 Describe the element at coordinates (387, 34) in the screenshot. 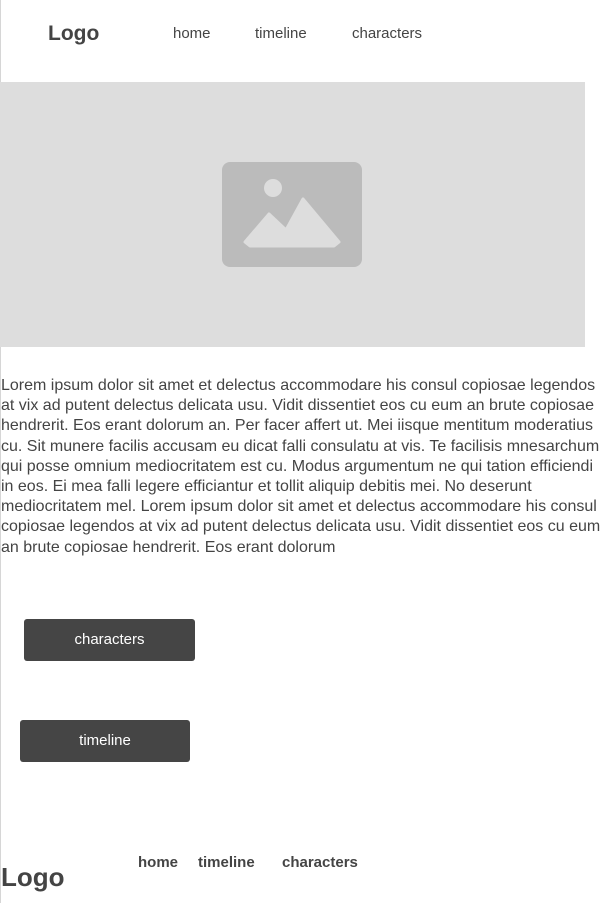

I see `nav-link-characters: characters` at that location.